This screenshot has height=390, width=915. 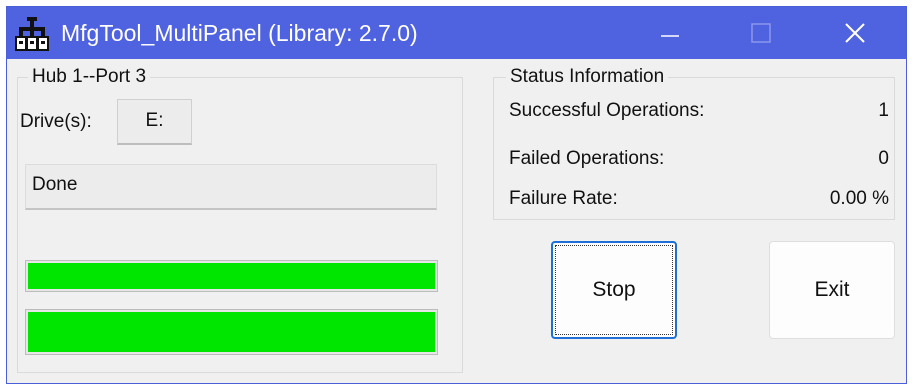 What do you see at coordinates (859, 198) in the screenshot?
I see `failure-rate-value: 0.00 %` at bounding box center [859, 198].